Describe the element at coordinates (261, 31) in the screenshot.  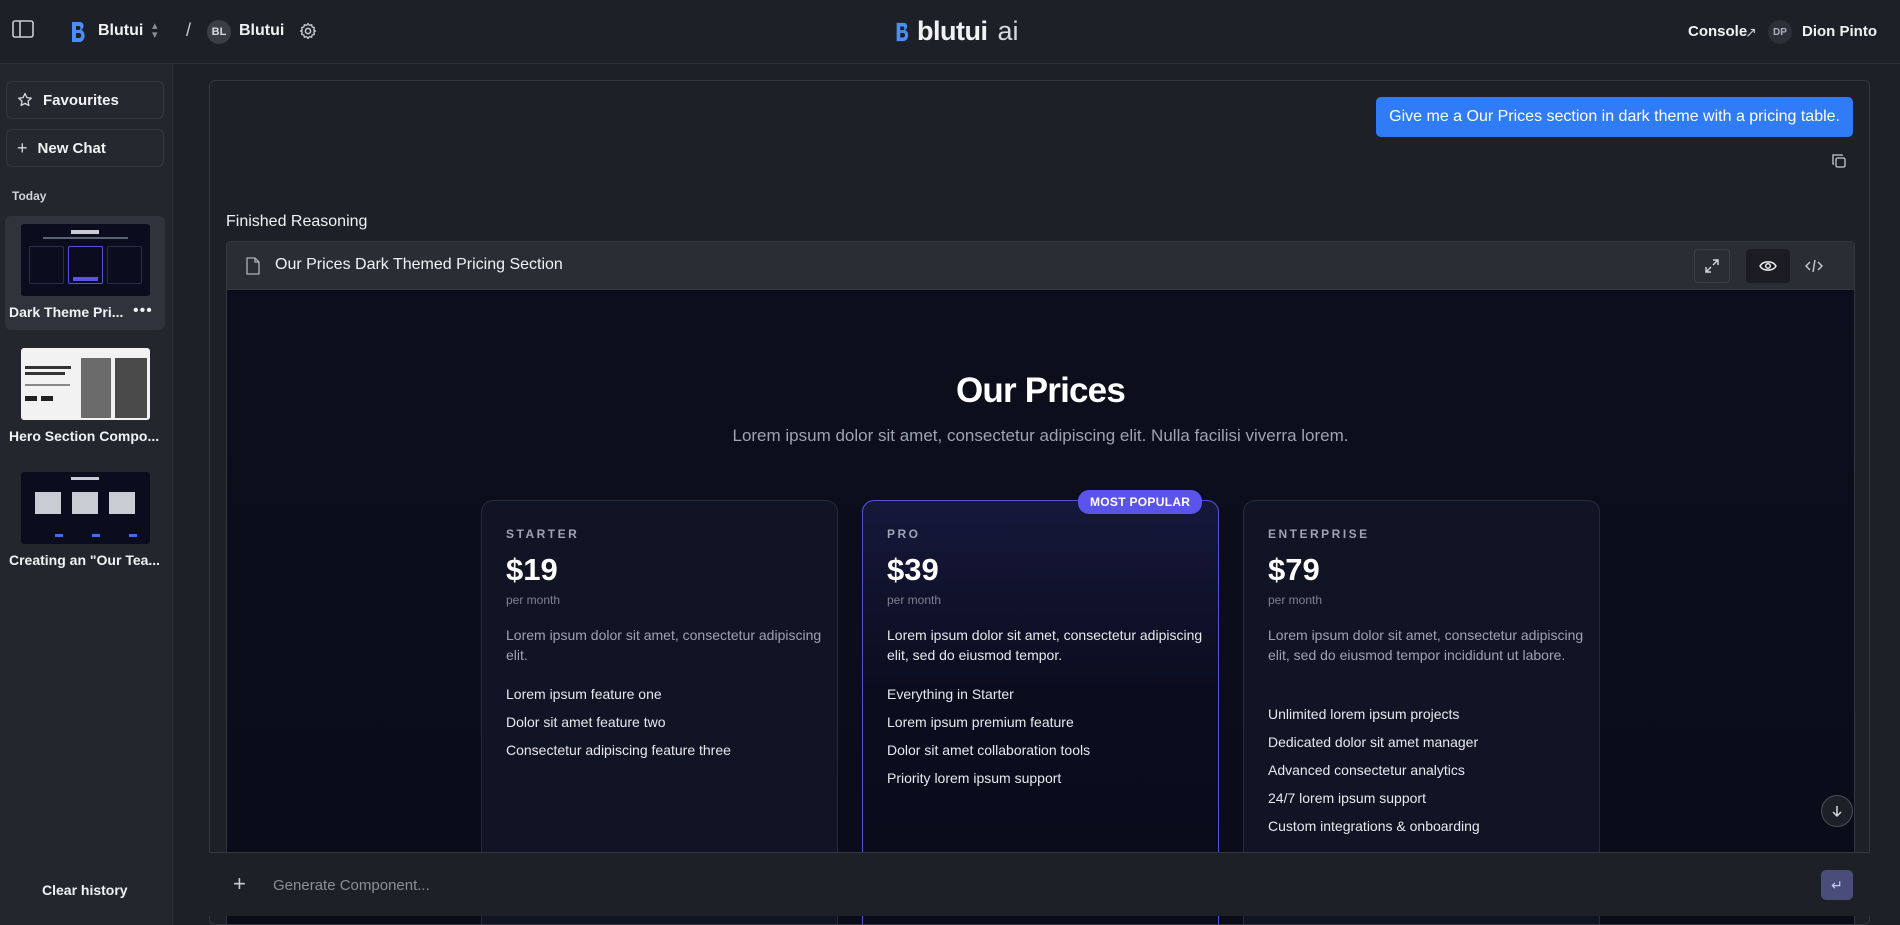
I see `project-name: Blutui` at that location.